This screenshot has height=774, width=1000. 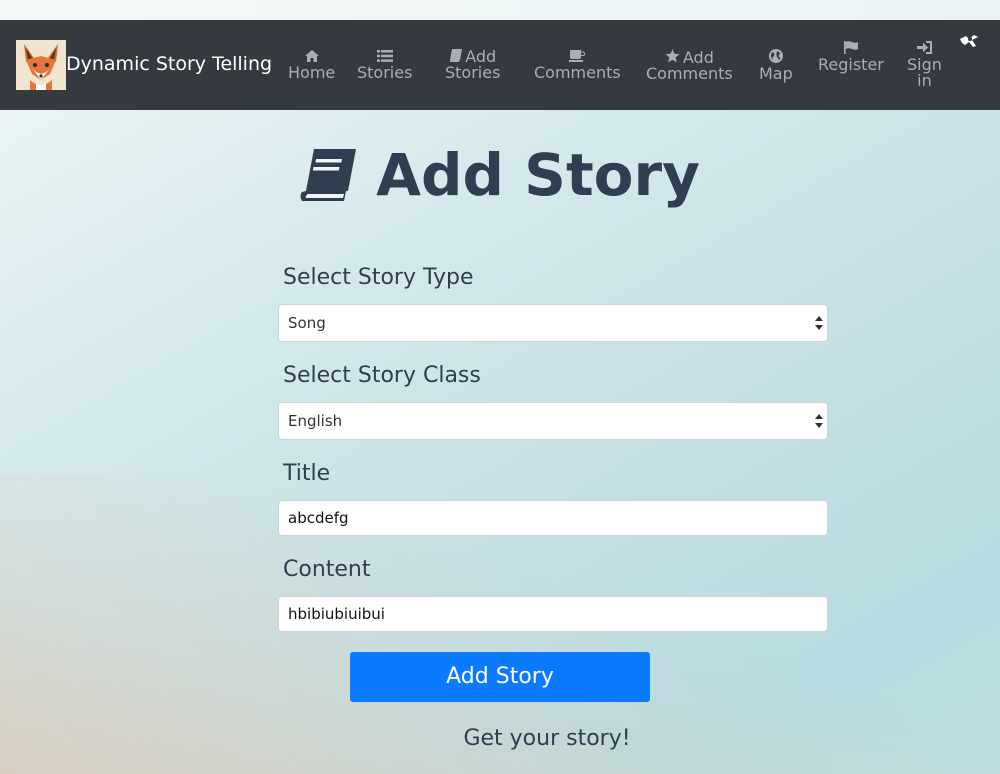 I want to click on story-class-select: English, so click(x=553, y=421).